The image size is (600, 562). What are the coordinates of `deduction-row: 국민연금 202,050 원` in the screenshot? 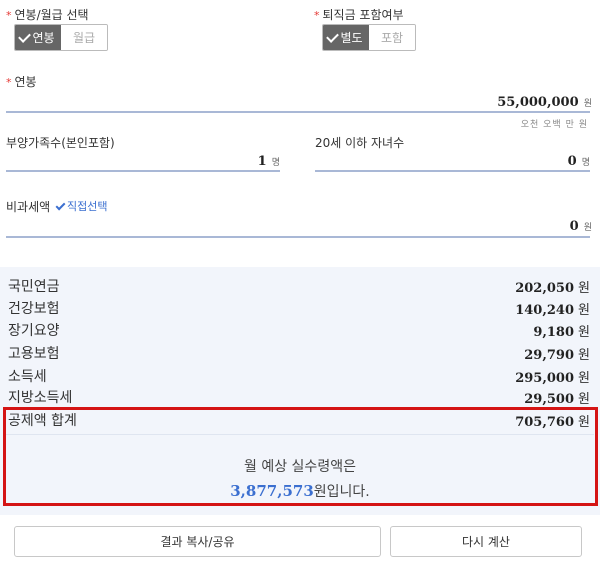 It's located at (299, 287).